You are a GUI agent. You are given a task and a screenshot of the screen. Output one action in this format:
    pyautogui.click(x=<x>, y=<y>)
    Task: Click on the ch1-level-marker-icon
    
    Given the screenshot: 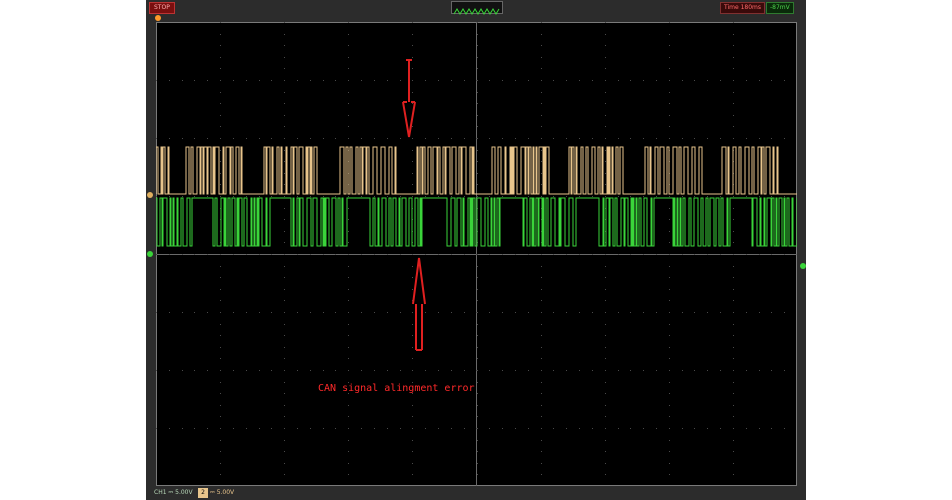 What is the action you would take?
    pyautogui.click(x=150, y=254)
    